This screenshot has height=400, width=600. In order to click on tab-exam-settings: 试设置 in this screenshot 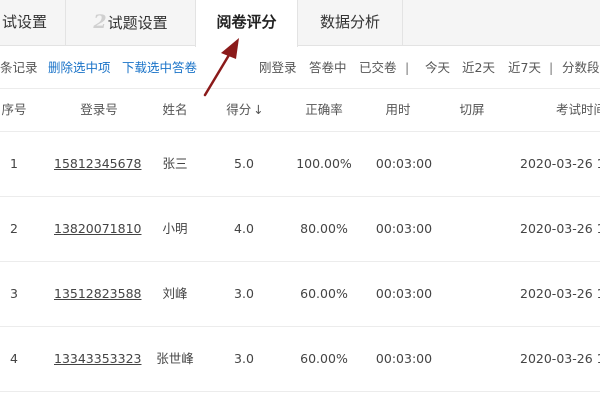, I will do `click(33, 22)`.